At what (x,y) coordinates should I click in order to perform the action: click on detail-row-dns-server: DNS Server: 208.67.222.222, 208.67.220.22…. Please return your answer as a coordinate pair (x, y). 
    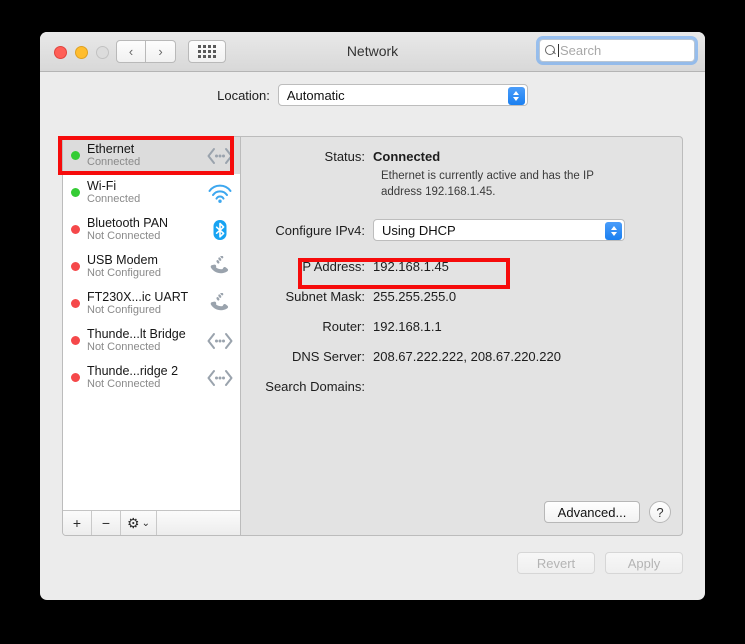
    Looking at the image, I should click on (401, 356).